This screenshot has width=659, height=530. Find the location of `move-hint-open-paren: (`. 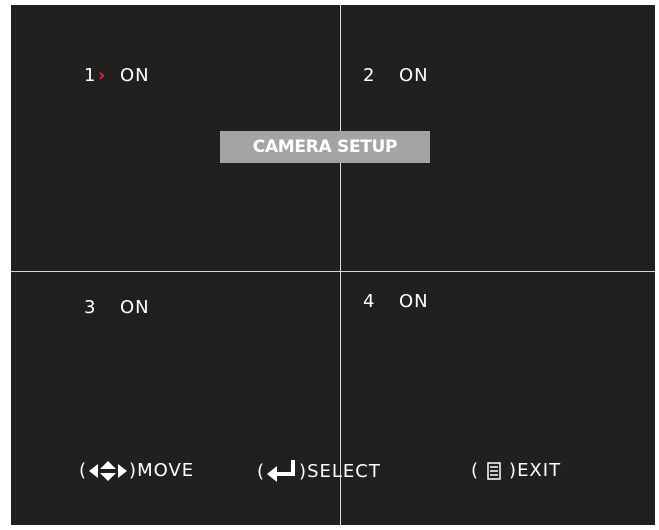

move-hint-open-paren: ( is located at coordinates (83, 470).